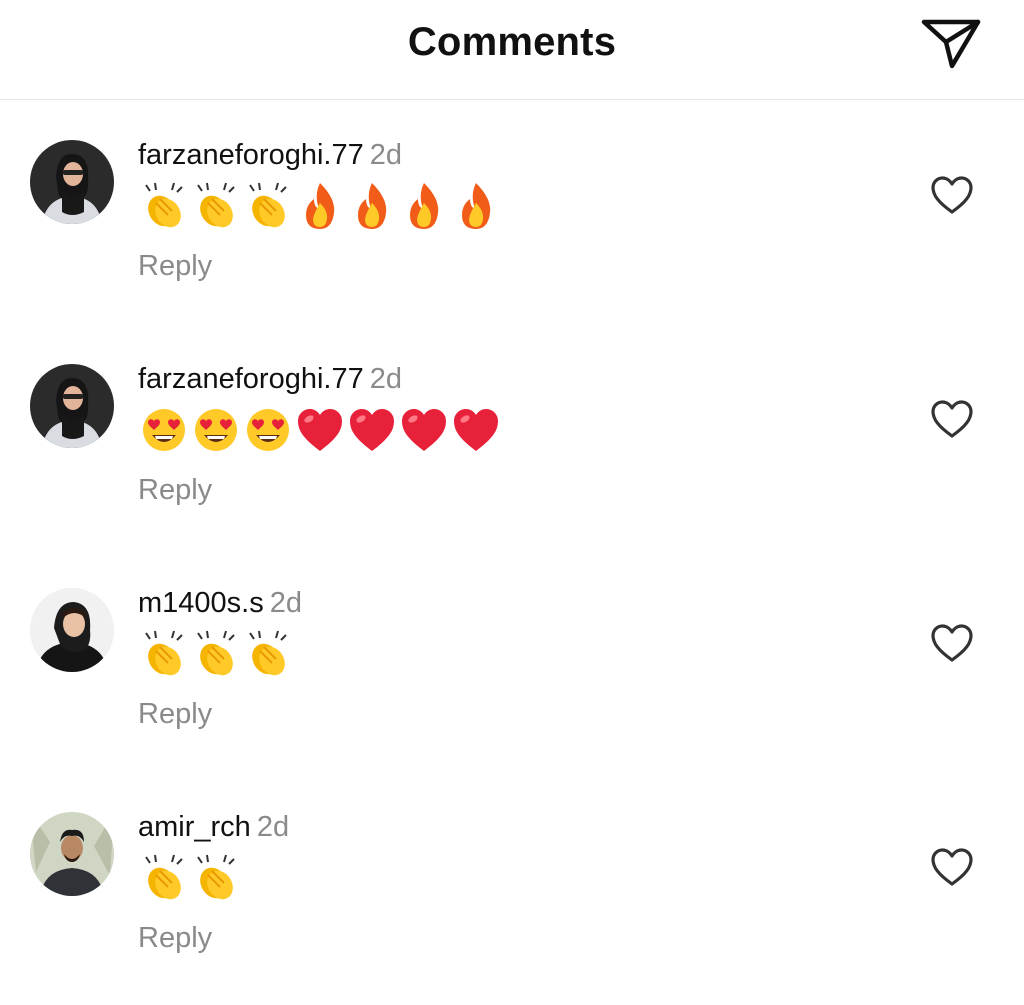 Image resolution: width=1024 pixels, height=1005 pixels. Describe the element at coordinates (201, 603) in the screenshot. I see `username-link: m1400s.s` at that location.